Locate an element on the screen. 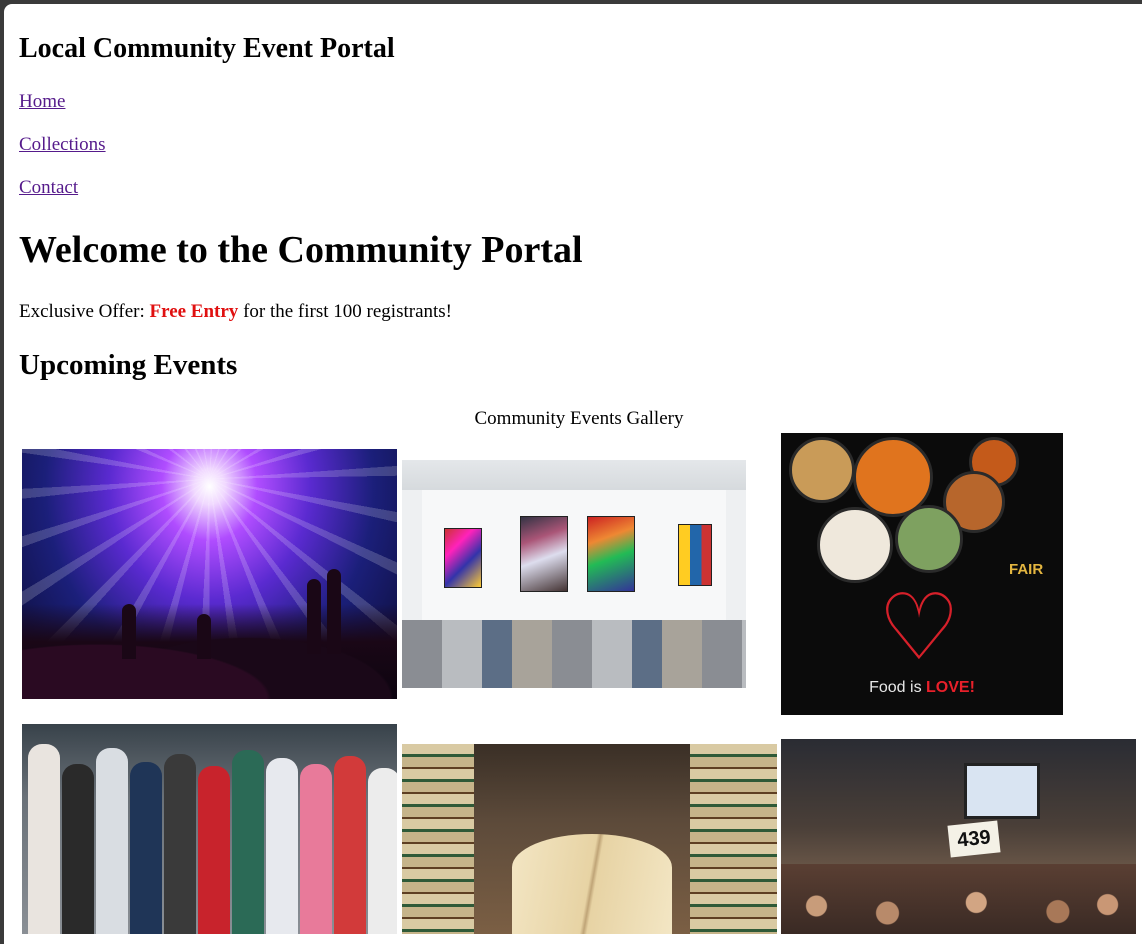 This screenshot has height=944, width=1142. offer-highlight: Free Entry is located at coordinates (194, 311).